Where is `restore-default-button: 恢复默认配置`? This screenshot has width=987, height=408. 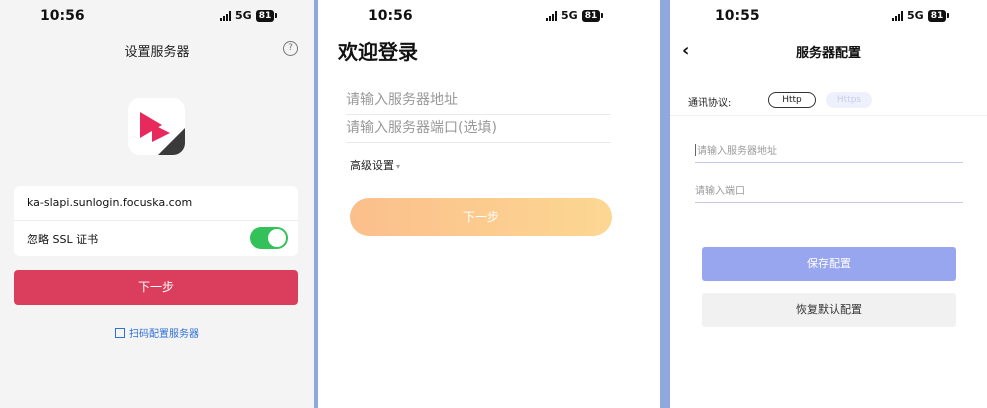
restore-default-button: 恢复默认配置 is located at coordinates (829, 310).